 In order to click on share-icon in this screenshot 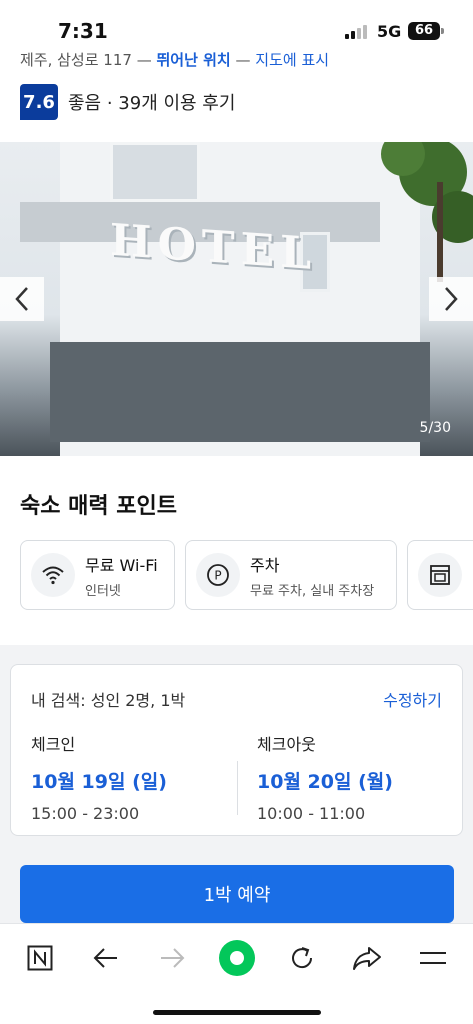, I will do `click(367, 958)`.